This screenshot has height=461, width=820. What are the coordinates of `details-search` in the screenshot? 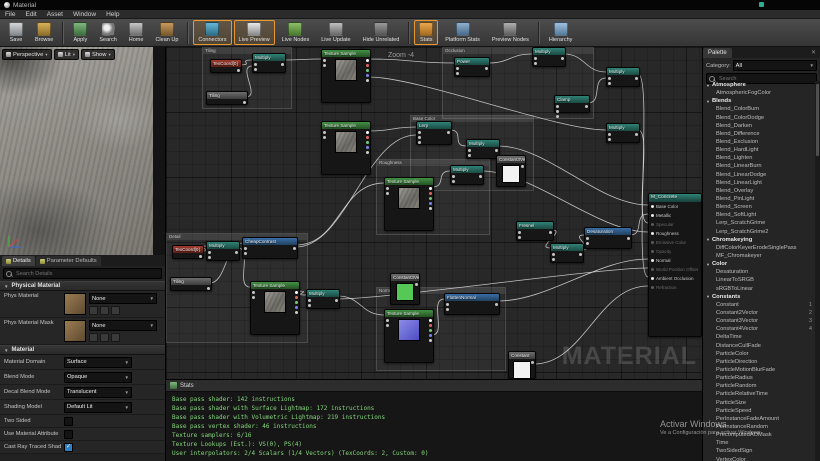 It's located at (82, 273).